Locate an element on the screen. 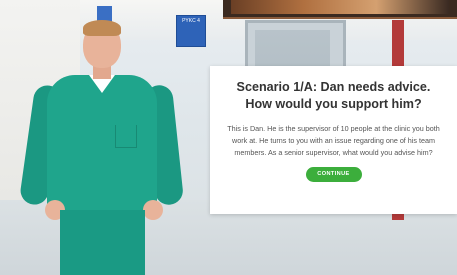  photo-strip is located at coordinates (340, 9).